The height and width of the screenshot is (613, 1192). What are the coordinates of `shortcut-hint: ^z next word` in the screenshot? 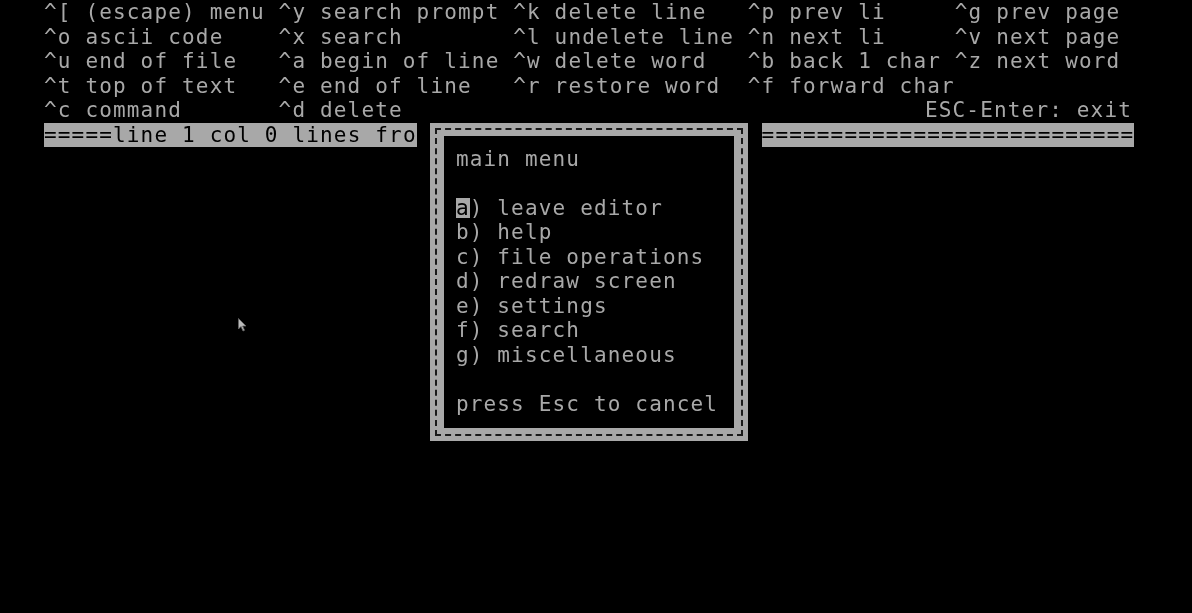 It's located at (1038, 61).